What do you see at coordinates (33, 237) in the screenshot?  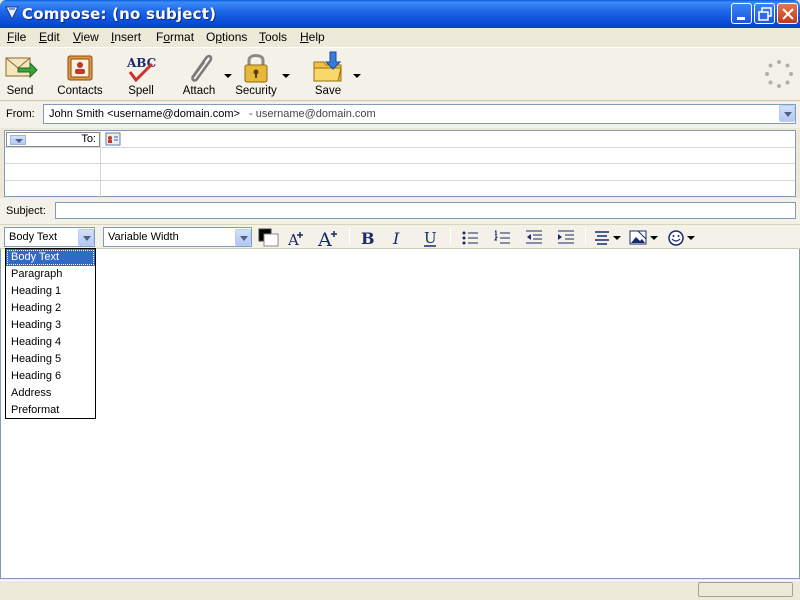 I see `paragraph-style-value: Body Text` at bounding box center [33, 237].